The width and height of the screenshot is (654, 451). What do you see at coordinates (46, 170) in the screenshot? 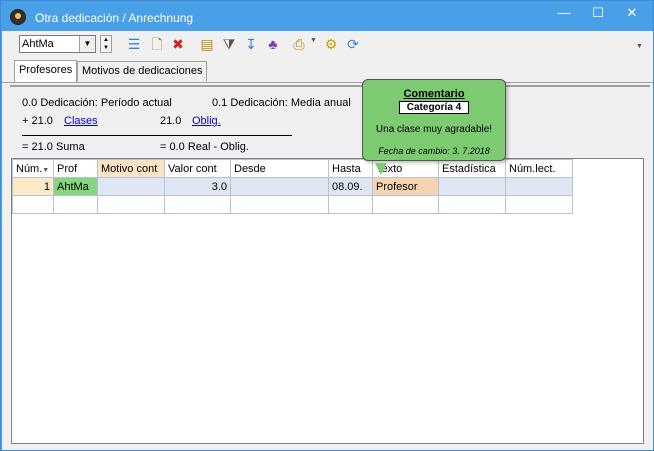
I see `sort-arrow-icon: ▼` at bounding box center [46, 170].